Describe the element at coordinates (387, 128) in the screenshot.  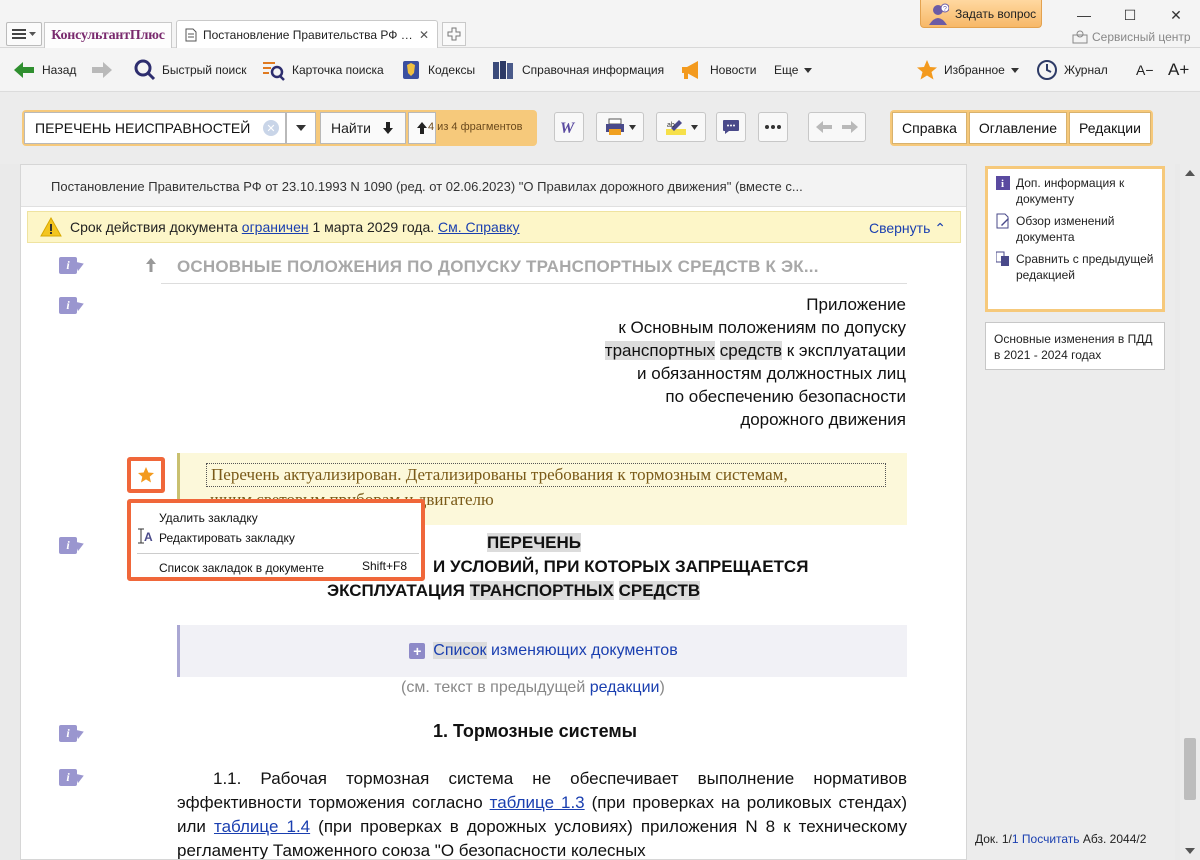
I see `arrow-down-icon` at that location.